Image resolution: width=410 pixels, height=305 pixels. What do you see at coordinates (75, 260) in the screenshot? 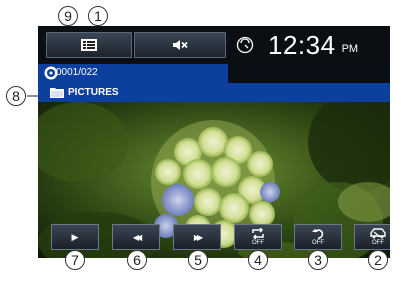
I see `callout-7: 7` at bounding box center [75, 260].